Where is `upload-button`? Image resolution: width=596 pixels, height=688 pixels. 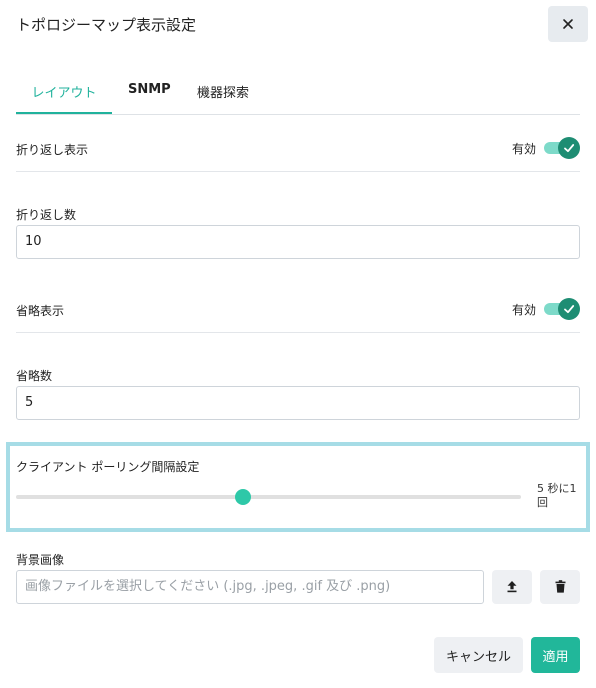
upload-button is located at coordinates (512, 587).